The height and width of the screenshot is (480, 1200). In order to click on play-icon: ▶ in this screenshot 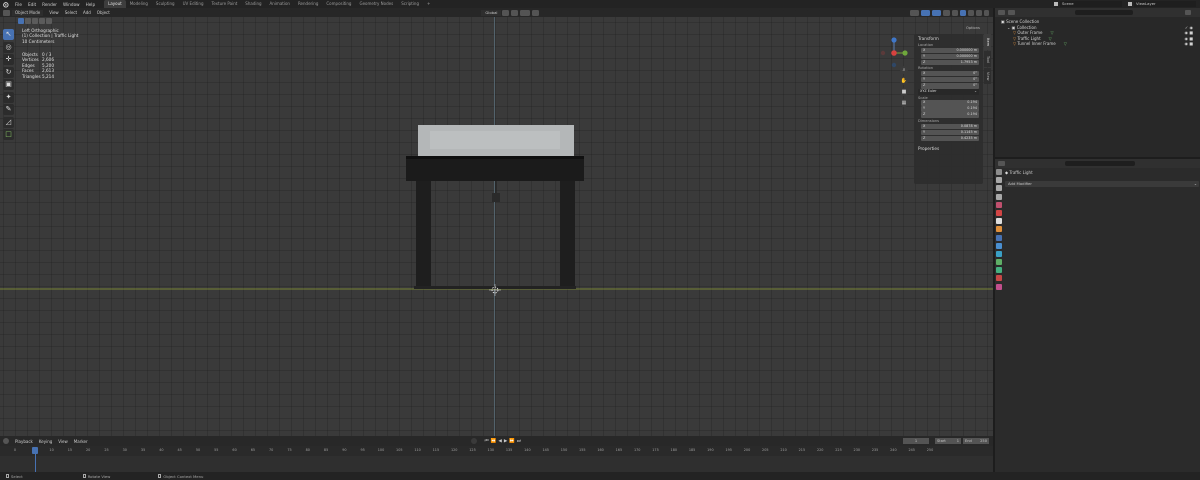, I will do `click(505, 441)`.